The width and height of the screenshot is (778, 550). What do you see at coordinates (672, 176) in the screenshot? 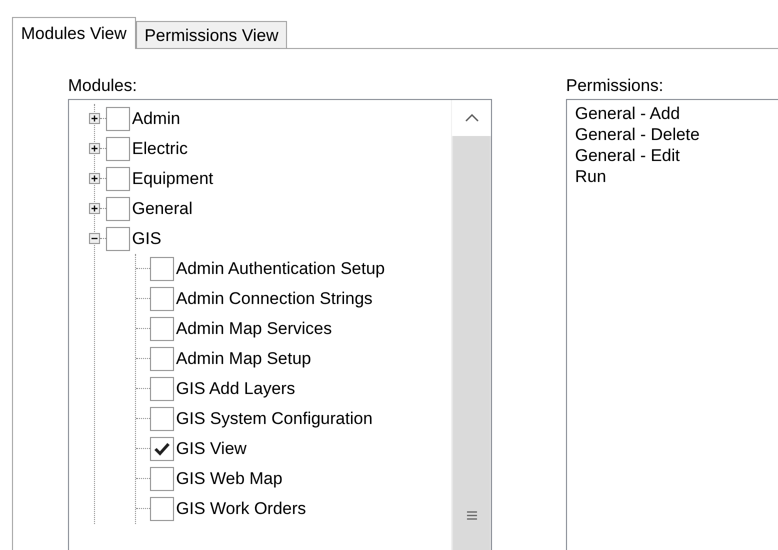
I see `permission-item: Run` at bounding box center [672, 176].